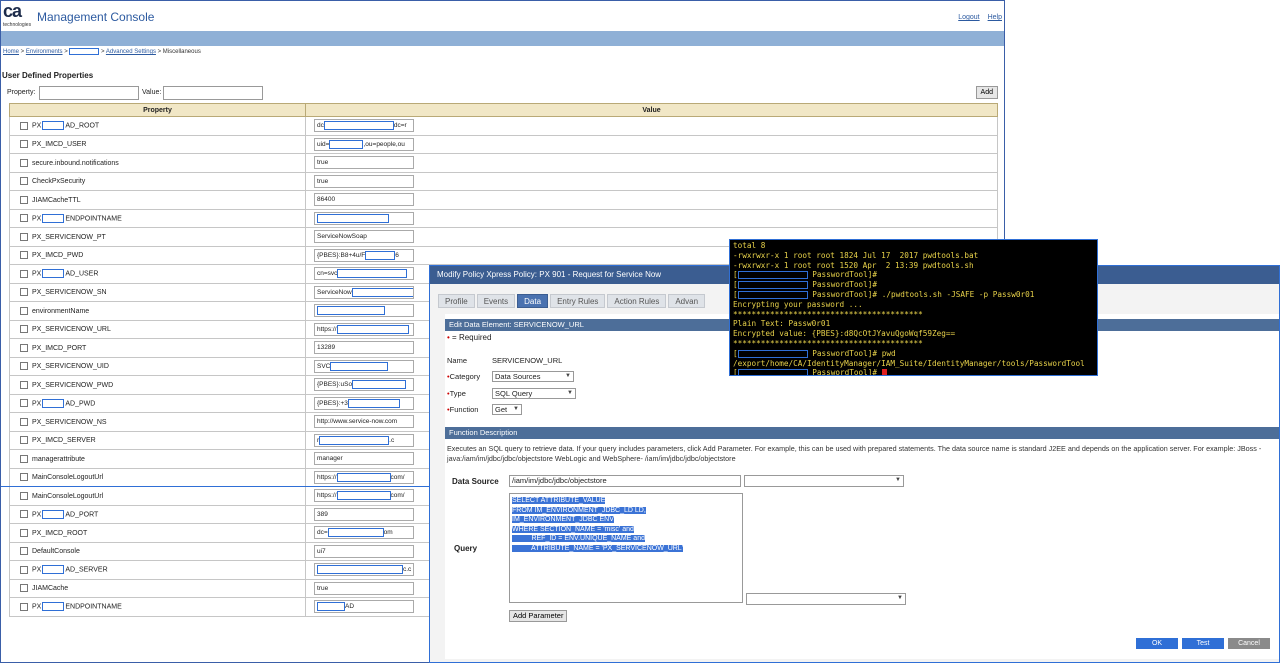  I want to click on value-text-suffix: AD, so click(350, 607).